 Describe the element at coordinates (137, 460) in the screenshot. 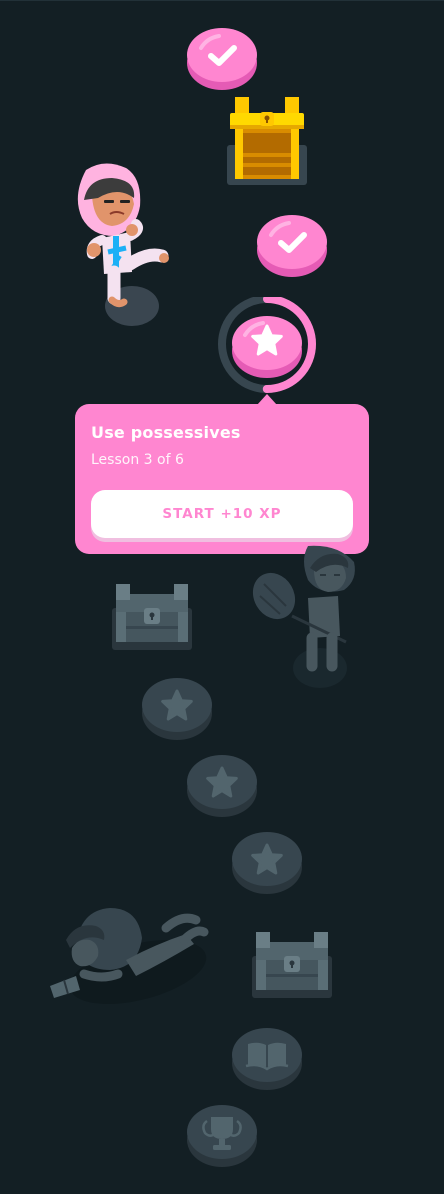

I see `lesson-progress-text: Lesson 3 of 6` at that location.